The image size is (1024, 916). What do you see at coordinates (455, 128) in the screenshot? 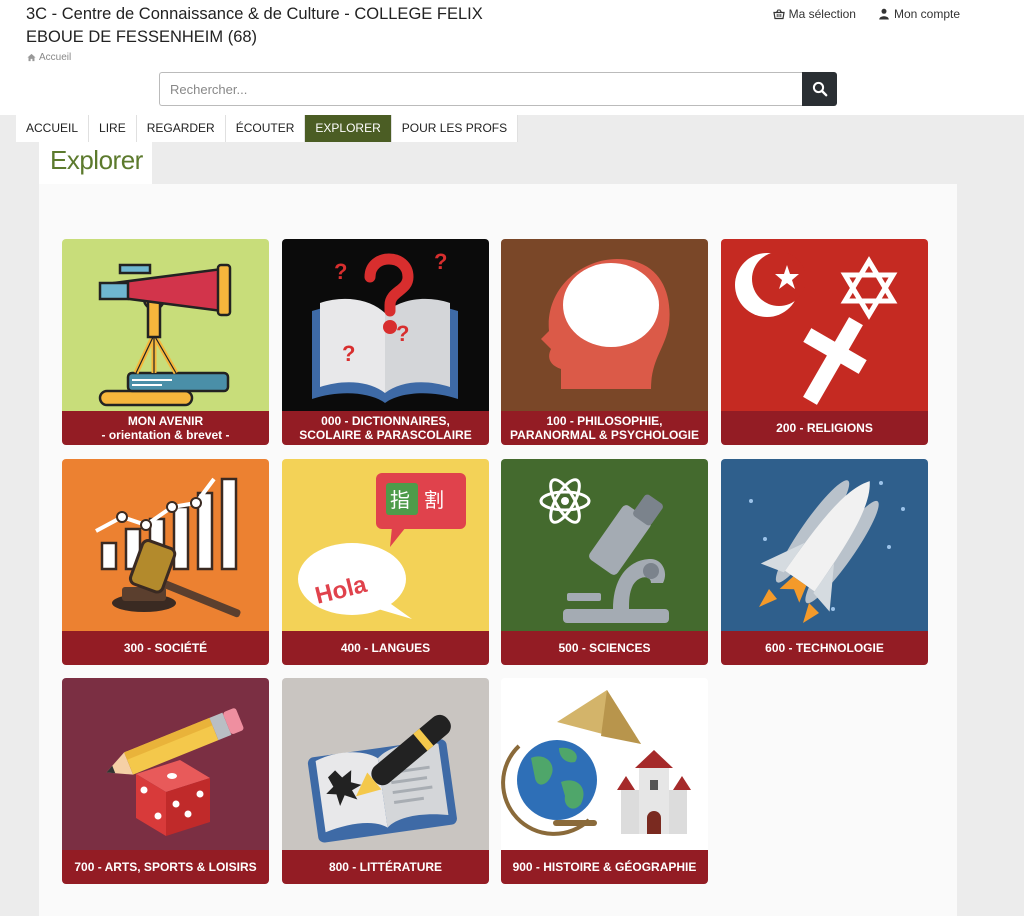
I see `nav-item-pour-les-profs: POUR LES PROFS` at bounding box center [455, 128].